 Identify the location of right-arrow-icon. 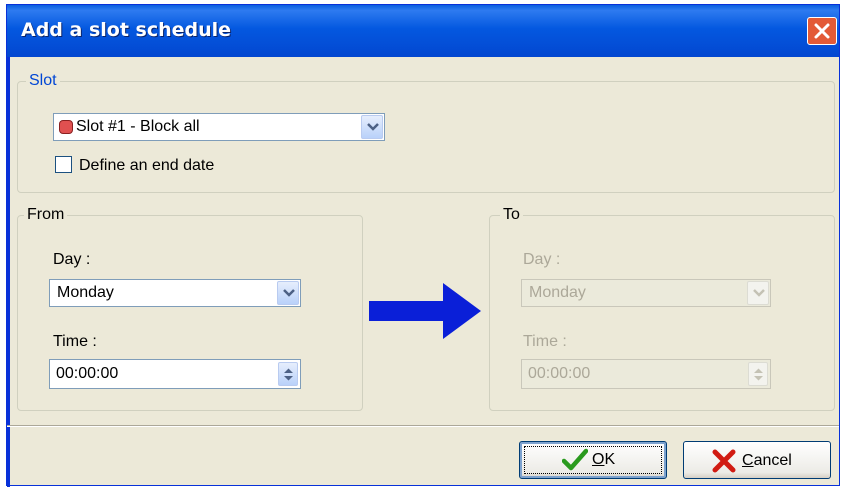
(425, 311).